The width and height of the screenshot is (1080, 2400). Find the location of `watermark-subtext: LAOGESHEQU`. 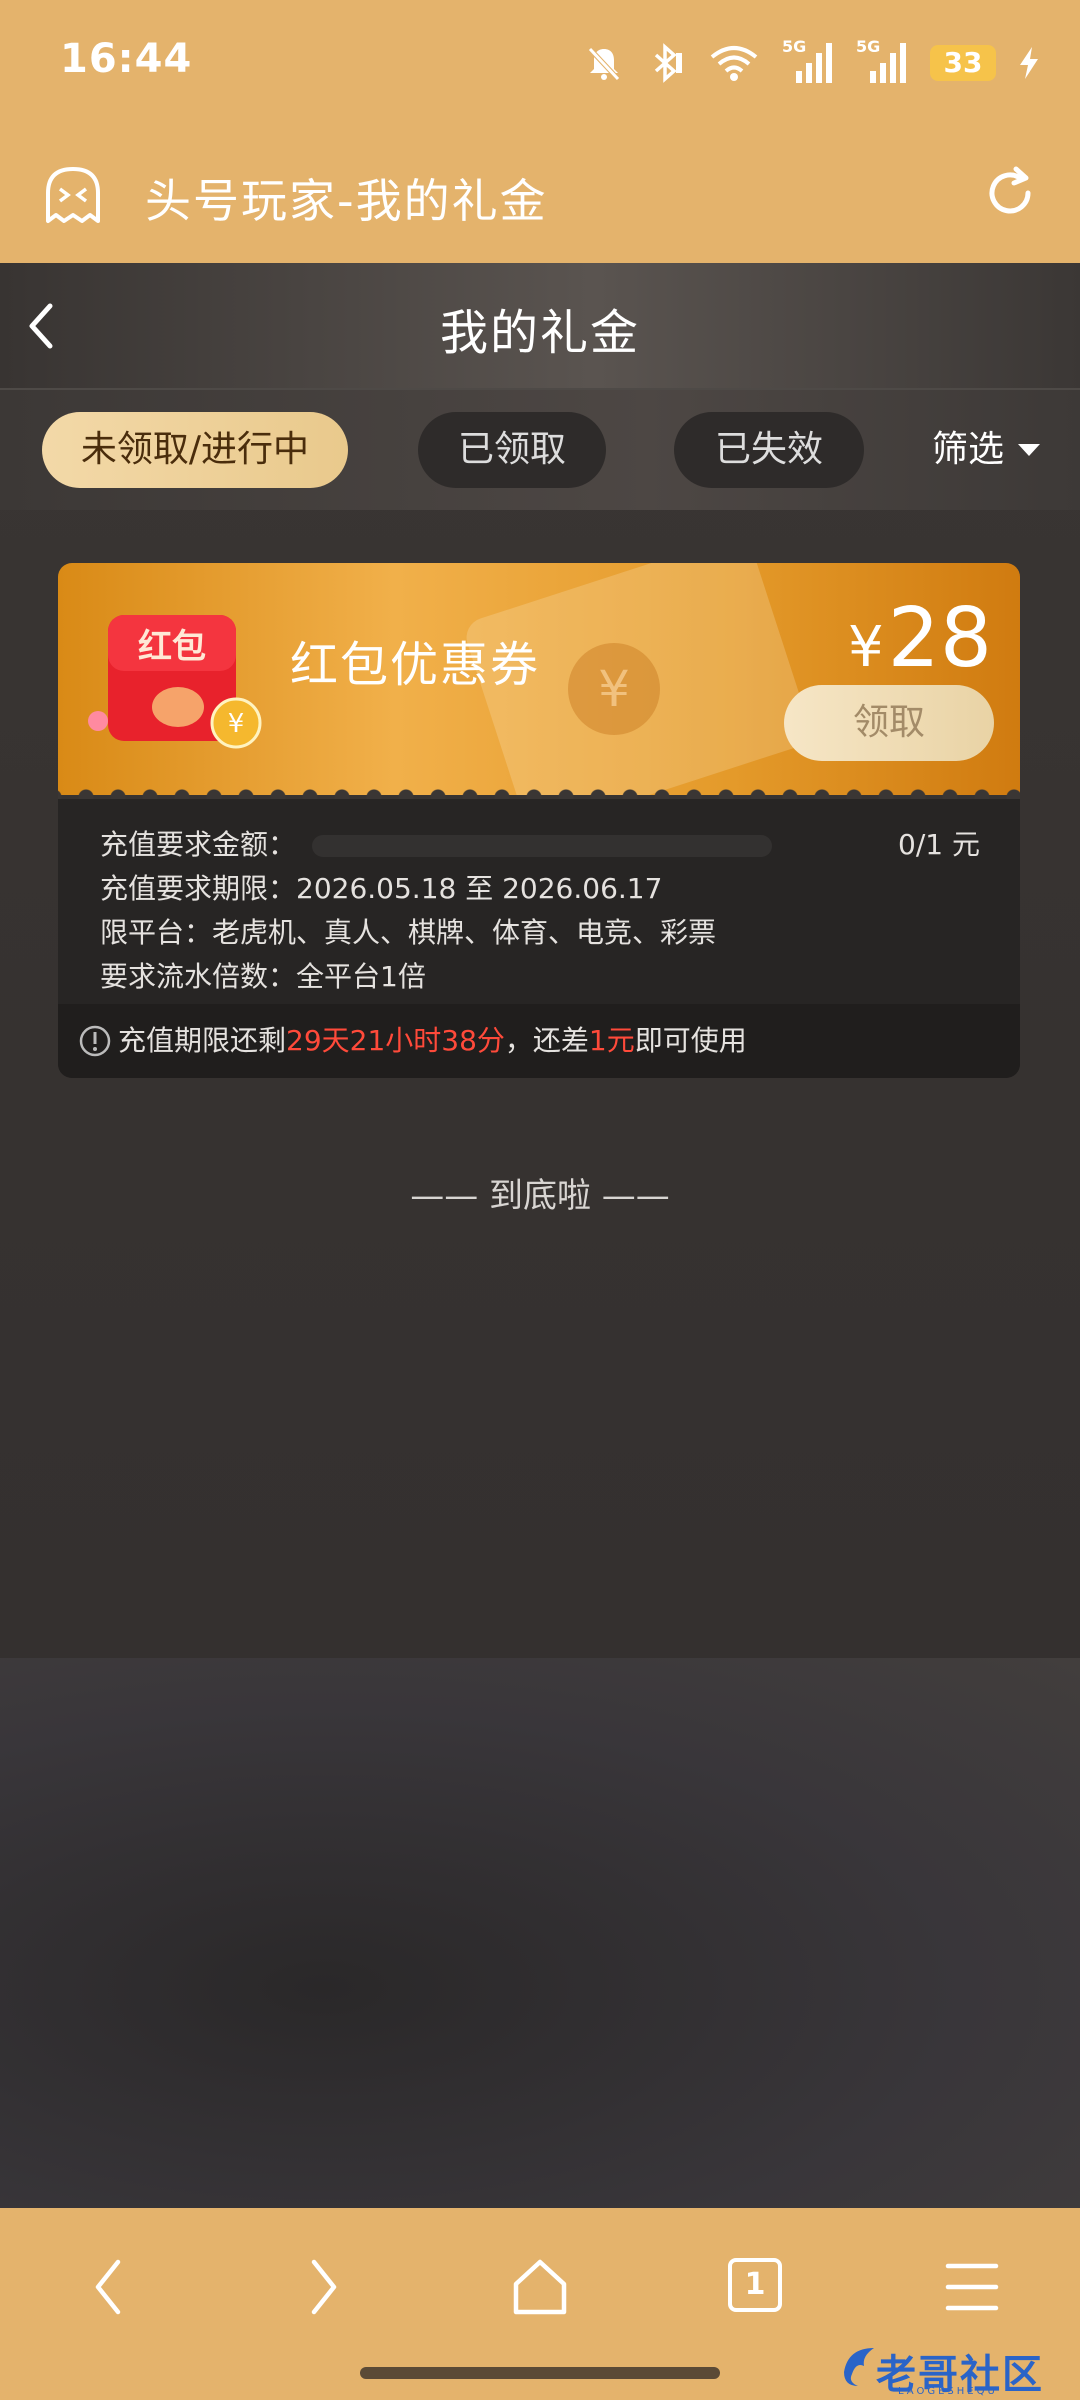

watermark-subtext: LAOGESHEQU is located at coordinates (948, 2391).